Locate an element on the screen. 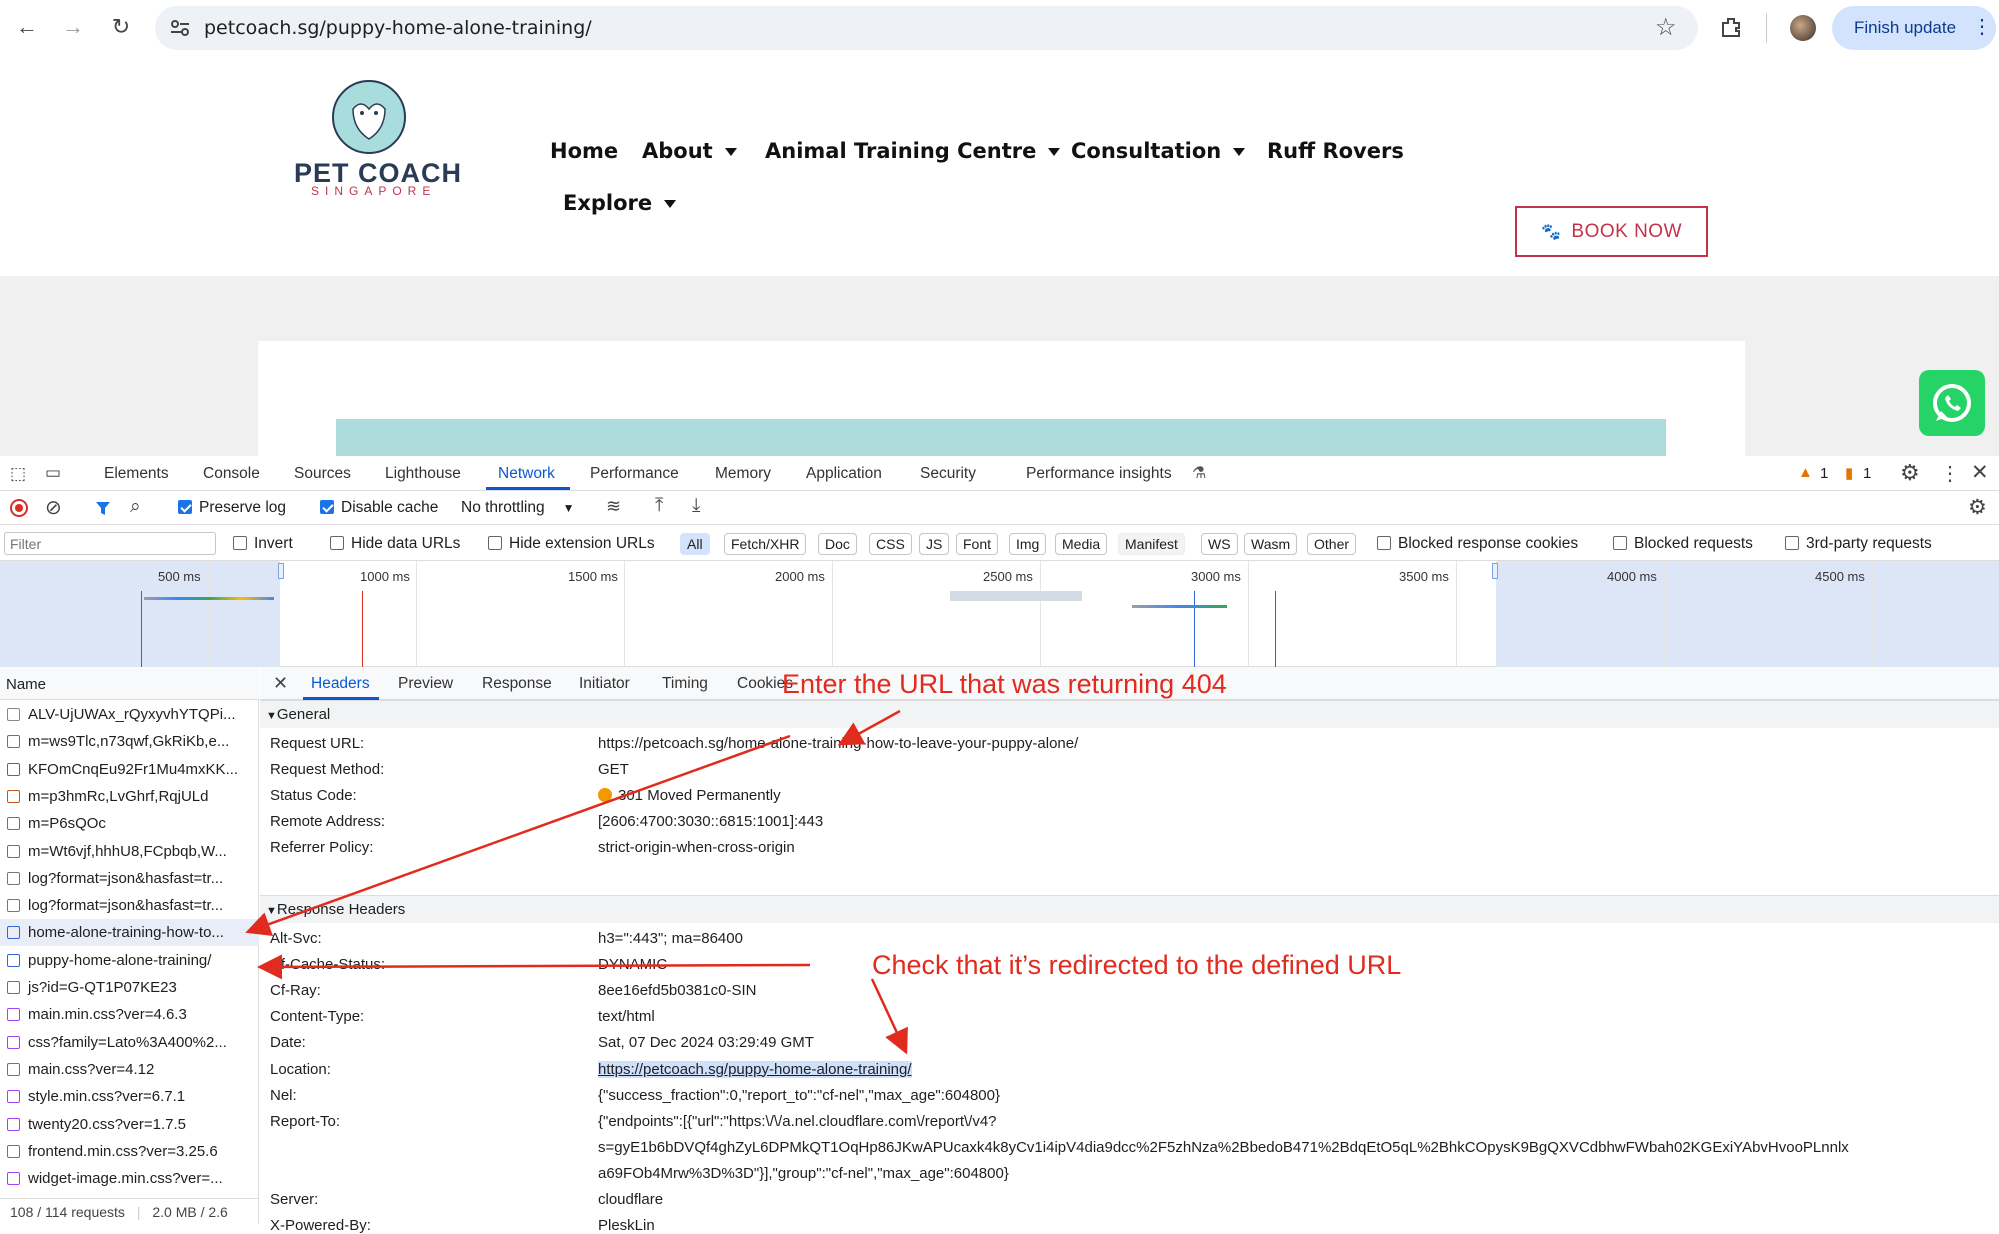 The height and width of the screenshot is (1234, 1999). menu-ruff-rovers-label: Ruff Rovers is located at coordinates (1335, 151).